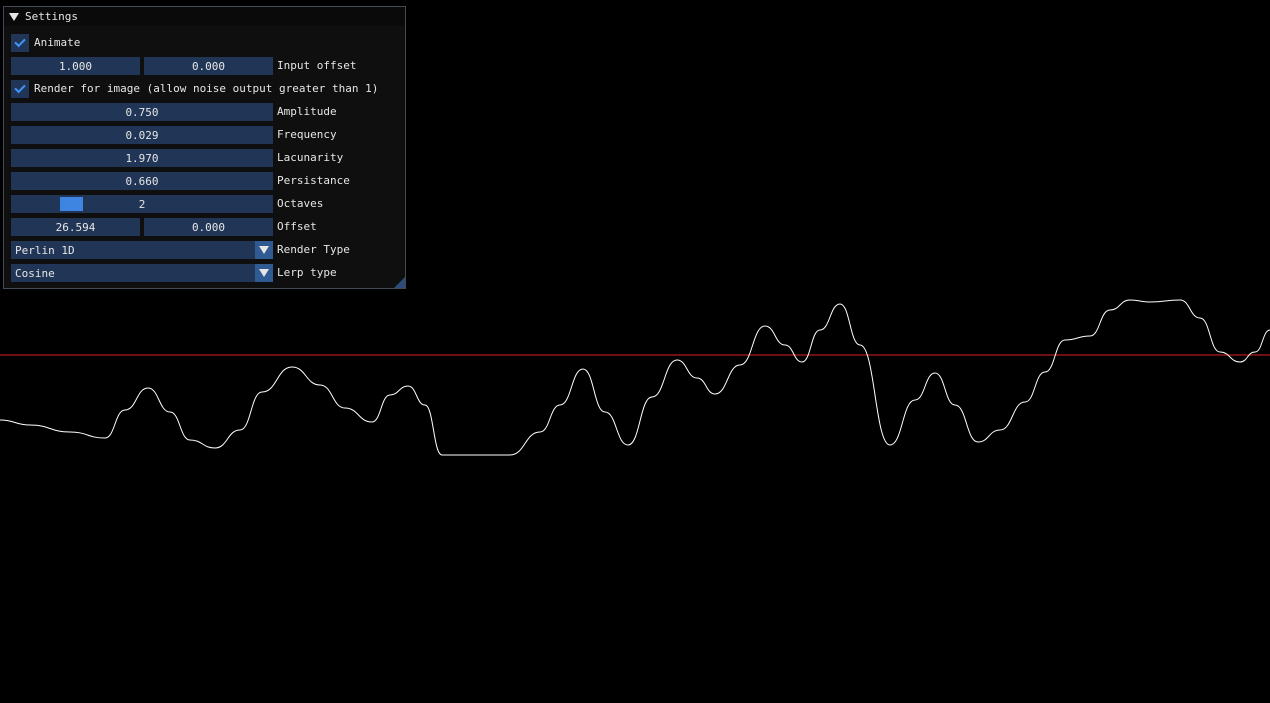  What do you see at coordinates (208, 66) in the screenshot?
I see `input-offset-y-field: 0.000` at bounding box center [208, 66].